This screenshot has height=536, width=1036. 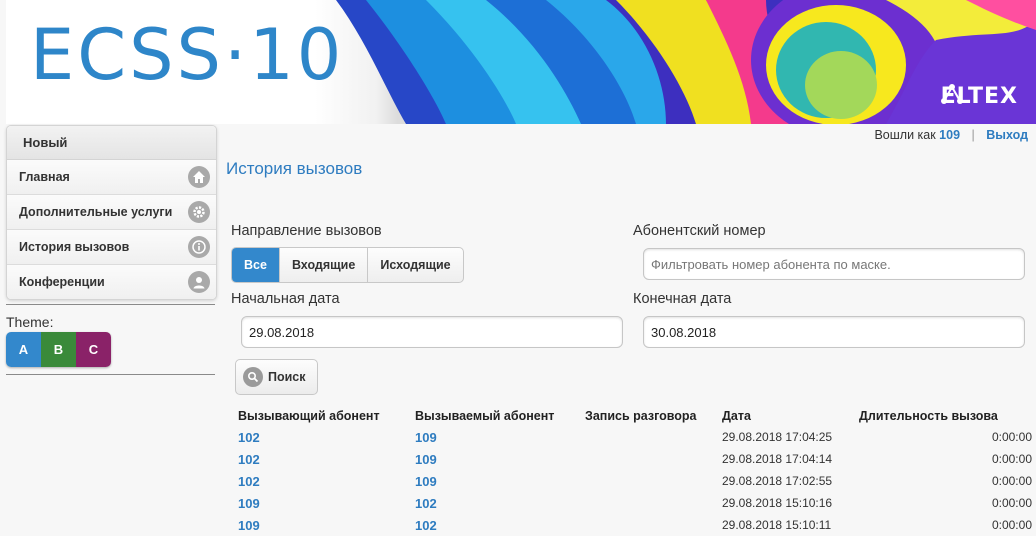 I want to click on eltex-mark-icon, so click(x=951, y=94).